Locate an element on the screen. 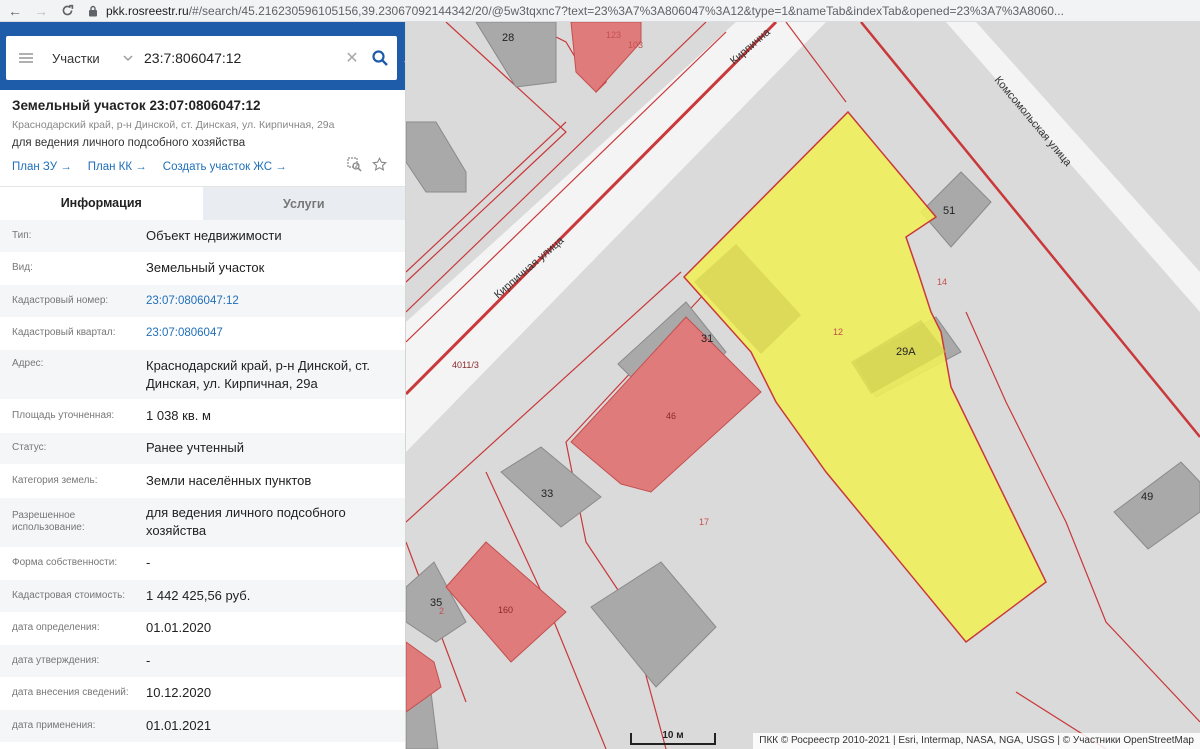  info-label: Форма собственности: is located at coordinates (65, 563).